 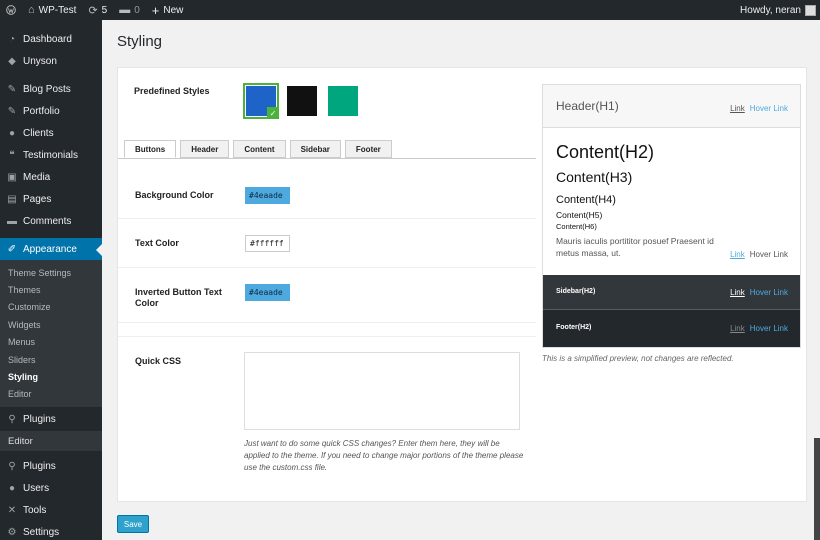 What do you see at coordinates (777, 10) in the screenshot?
I see `account-menu: Howdy, neran` at bounding box center [777, 10].